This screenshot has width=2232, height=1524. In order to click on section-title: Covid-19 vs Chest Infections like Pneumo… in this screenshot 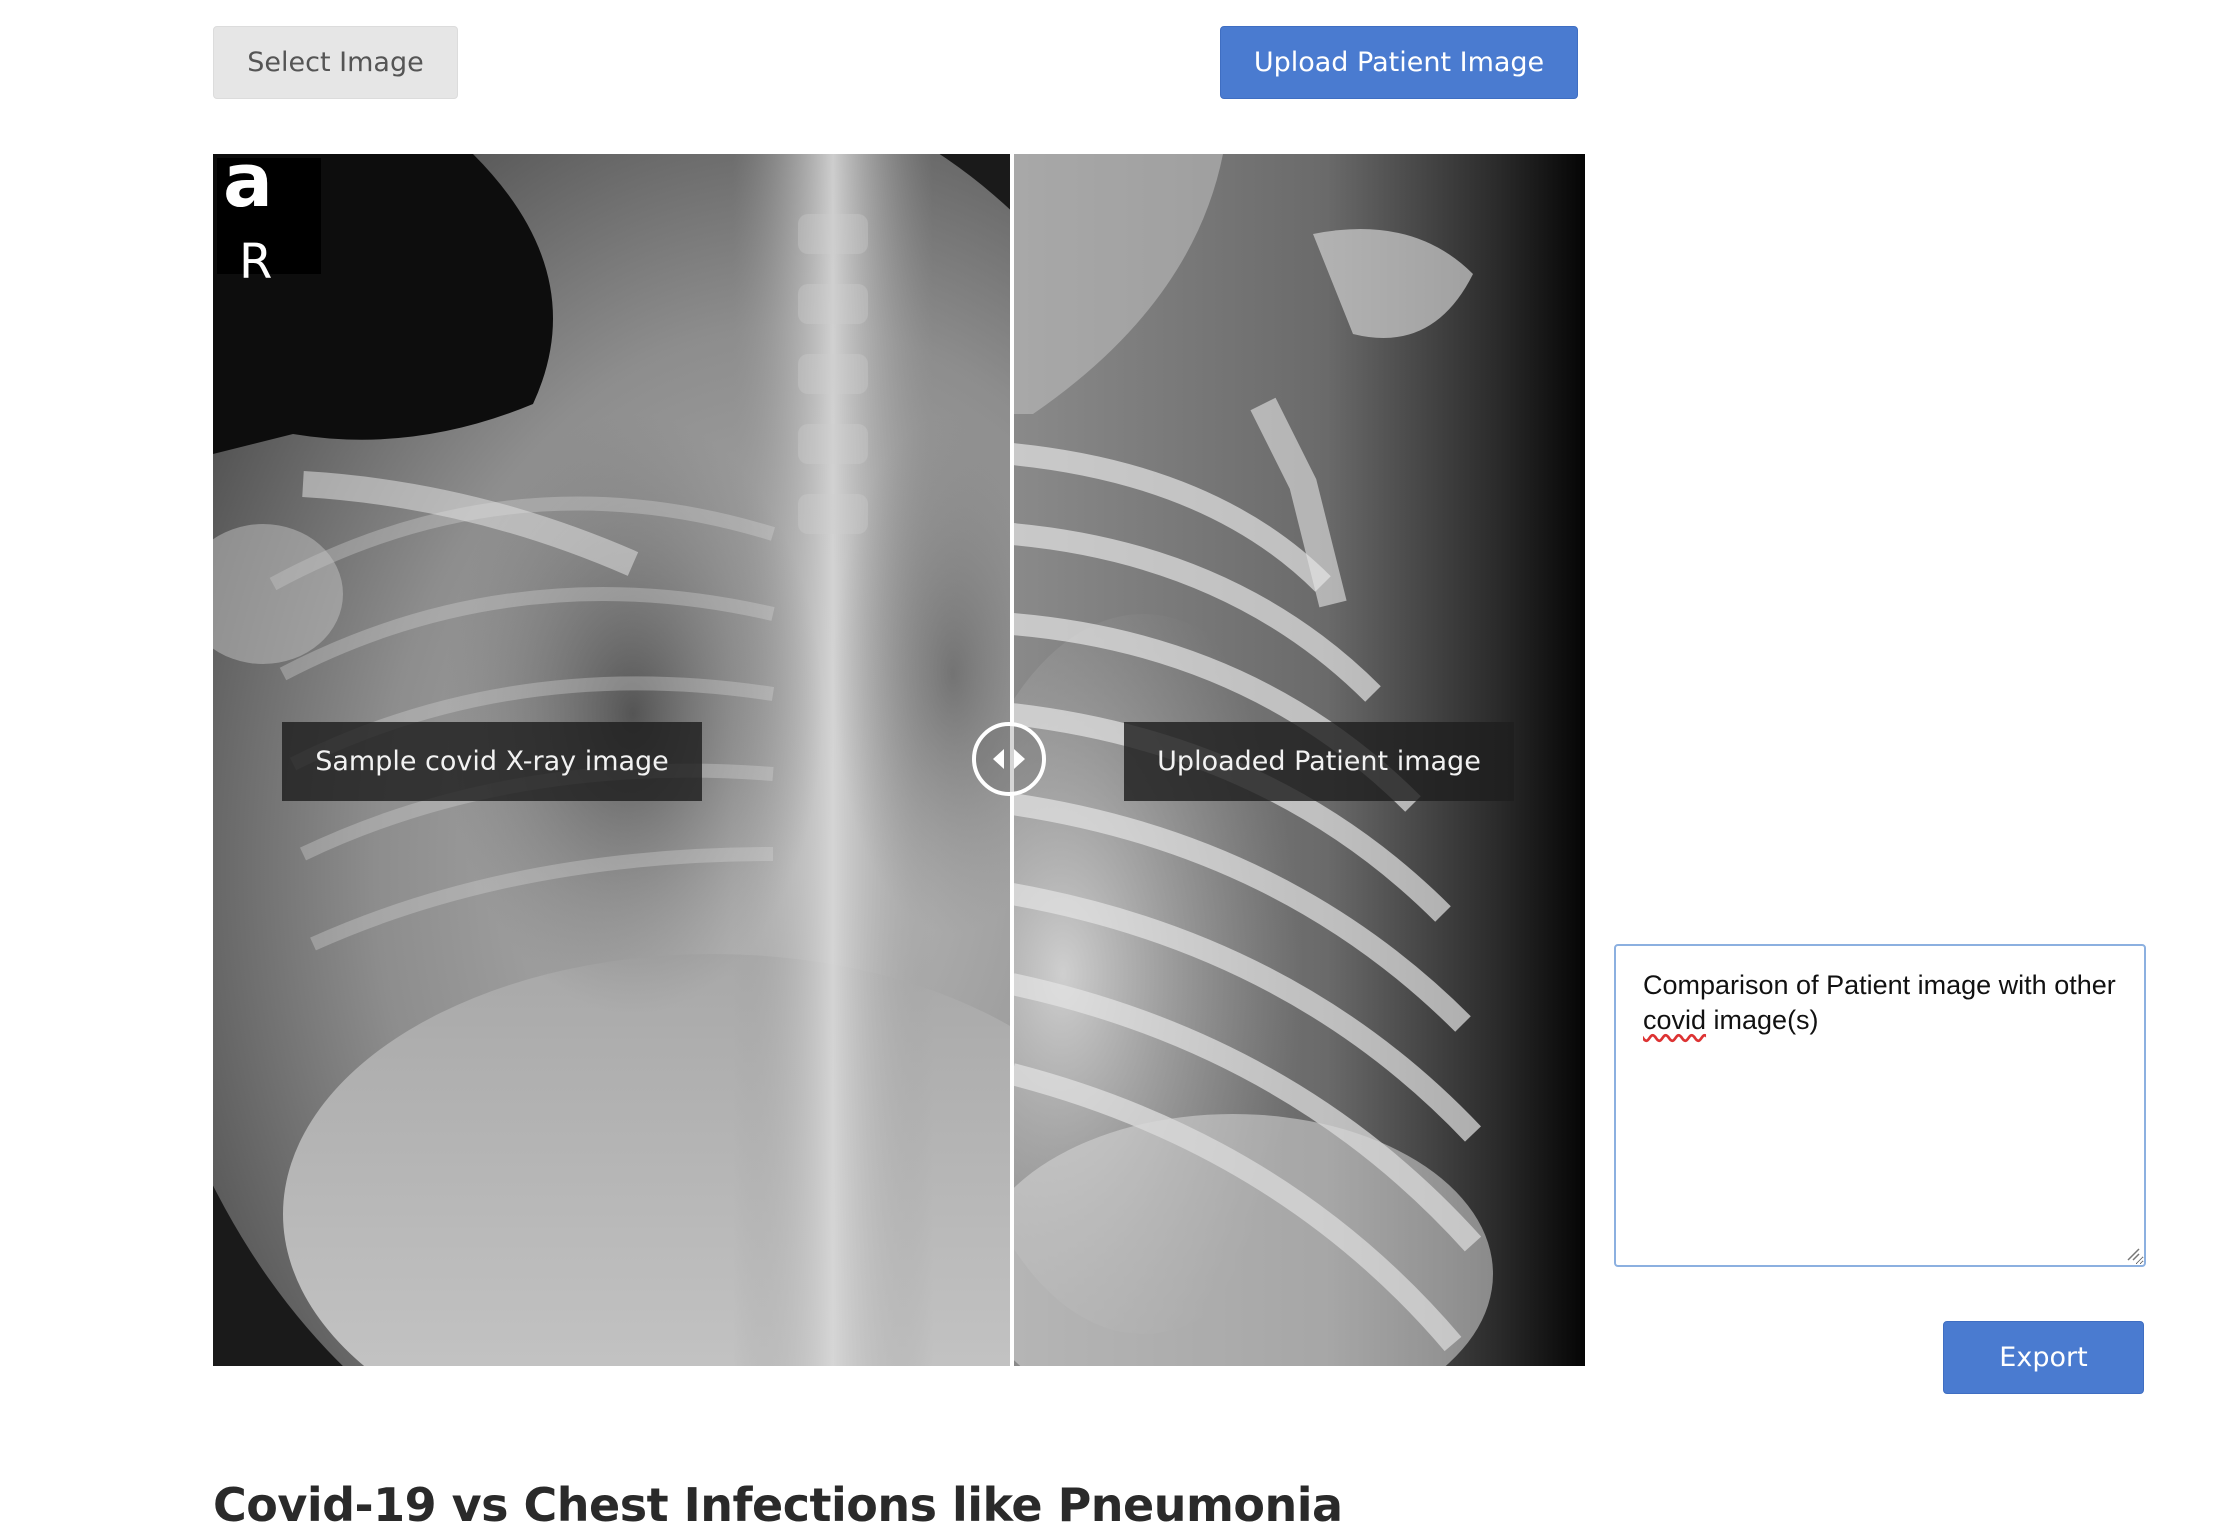, I will do `click(778, 1501)`.